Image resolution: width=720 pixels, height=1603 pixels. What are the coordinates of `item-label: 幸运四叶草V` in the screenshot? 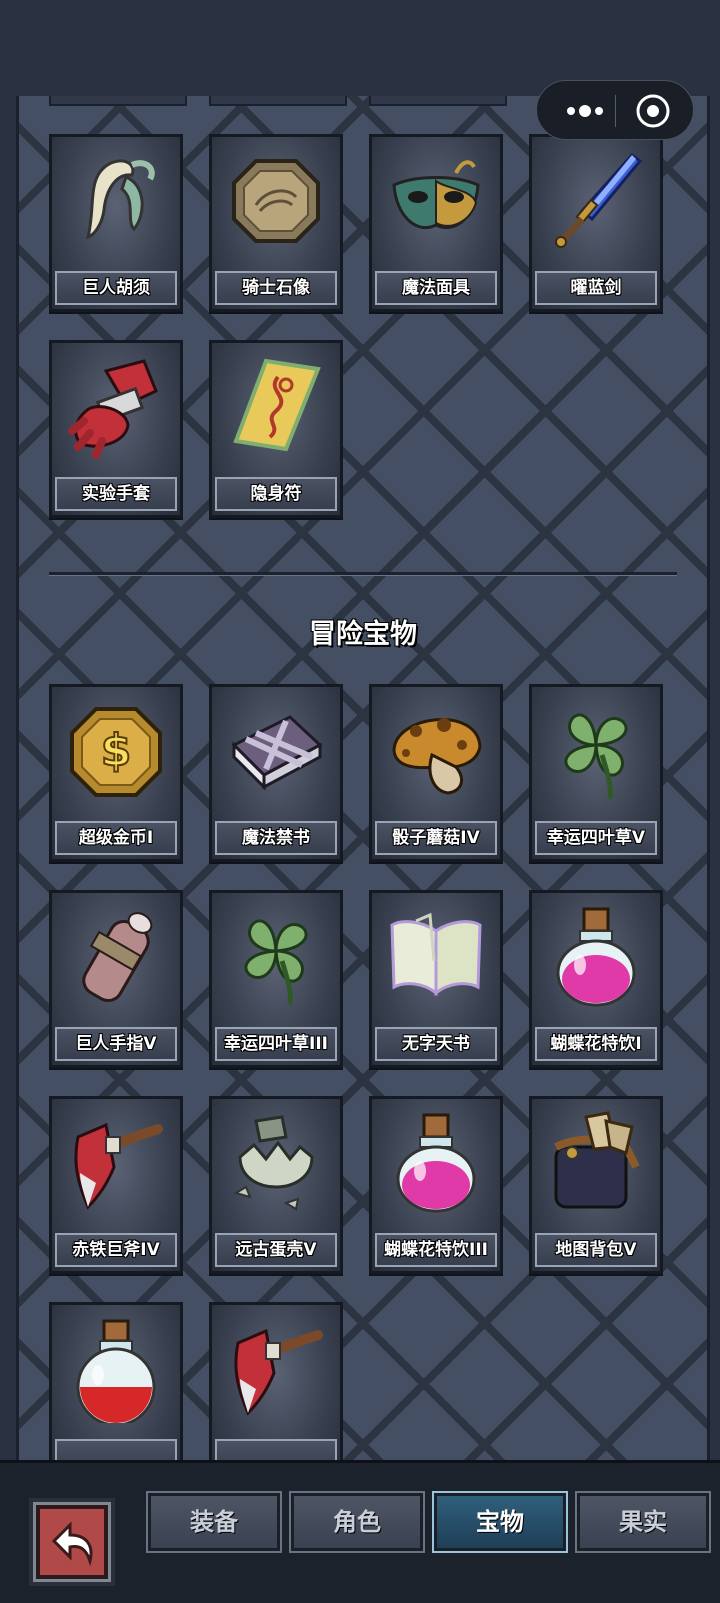 It's located at (596, 838).